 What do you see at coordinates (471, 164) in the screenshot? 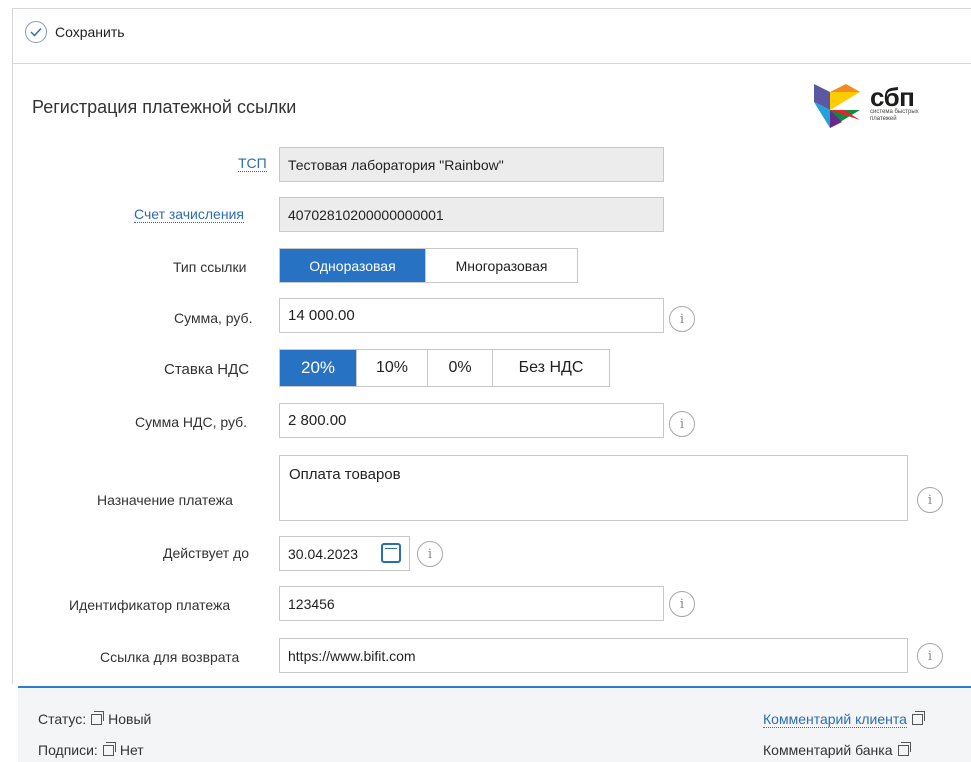
I see `tsp-field: Тестовая лаборатория "Rainbow"` at bounding box center [471, 164].